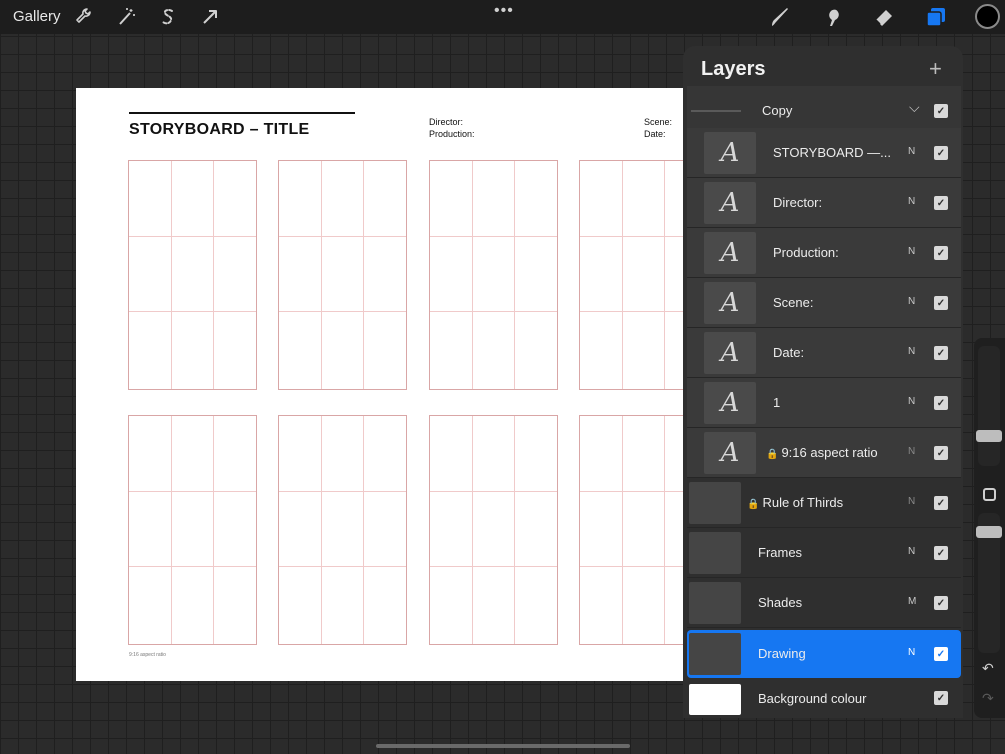 This screenshot has height=754, width=1005. I want to click on layer-name: Frames, so click(780, 552).